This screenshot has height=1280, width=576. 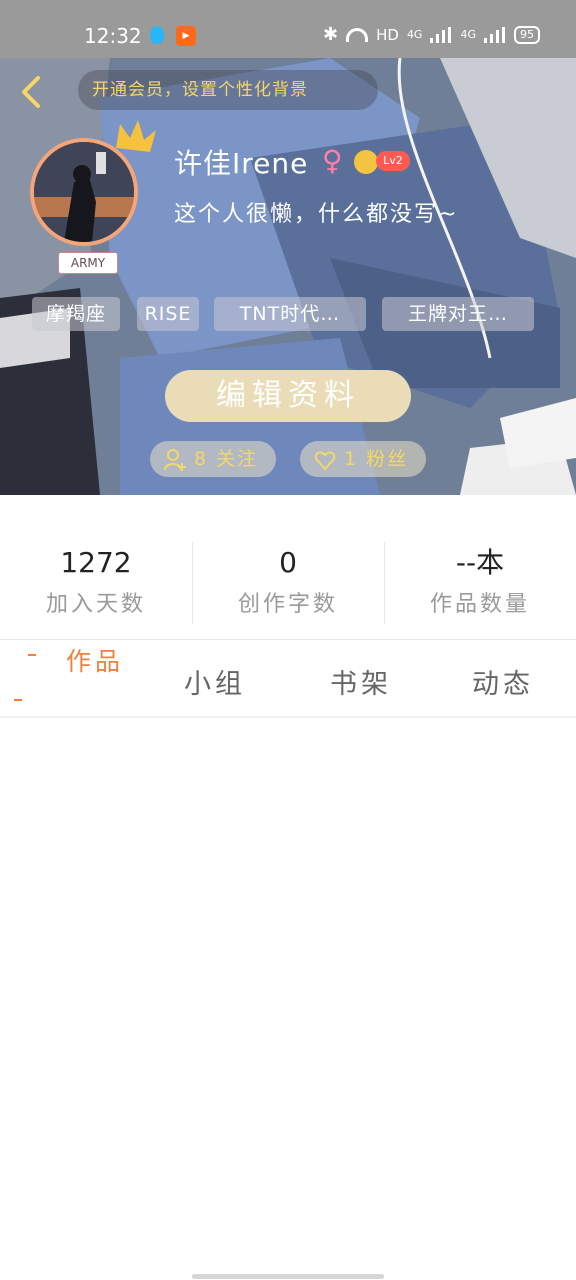 I want to click on app-notification-icon: ▶, so click(x=186, y=36).